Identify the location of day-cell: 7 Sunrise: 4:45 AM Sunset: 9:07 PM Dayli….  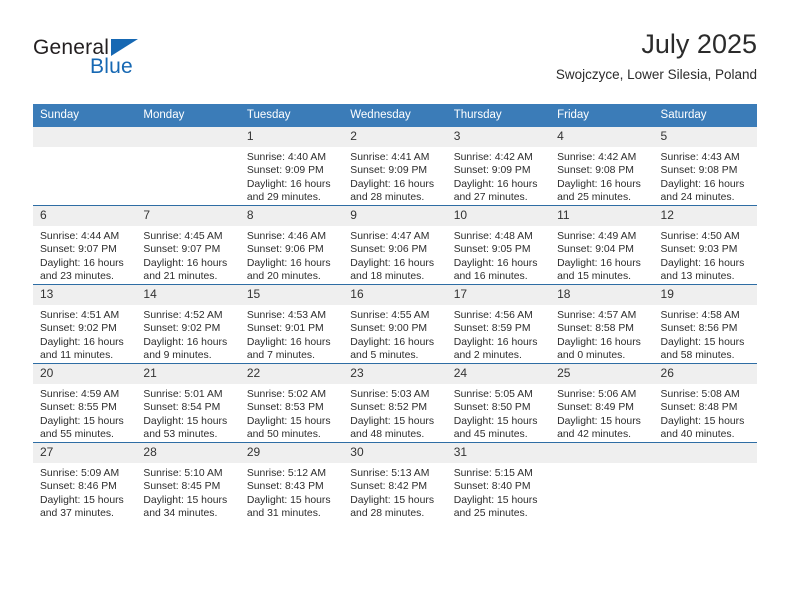
(188, 245).